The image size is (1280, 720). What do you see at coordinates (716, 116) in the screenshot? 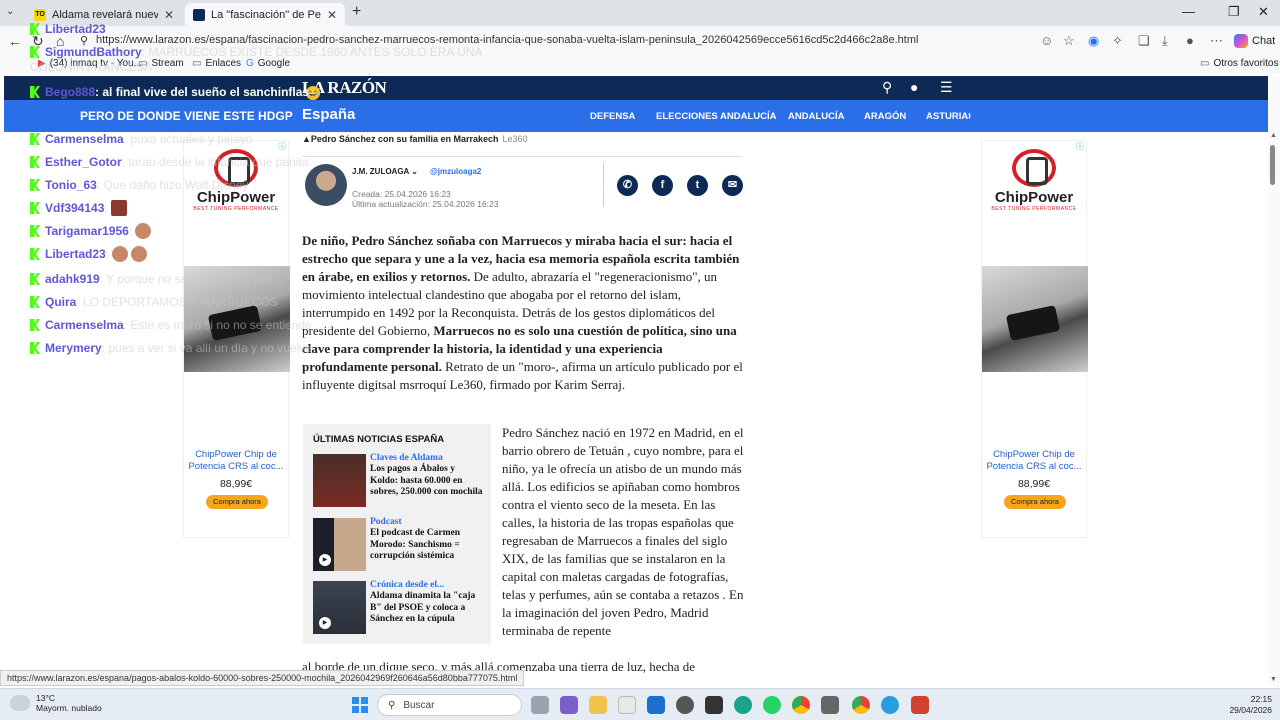
I see `nav-elecciones-andalucia: ELECCIONES ANDALUCÍA` at bounding box center [716, 116].